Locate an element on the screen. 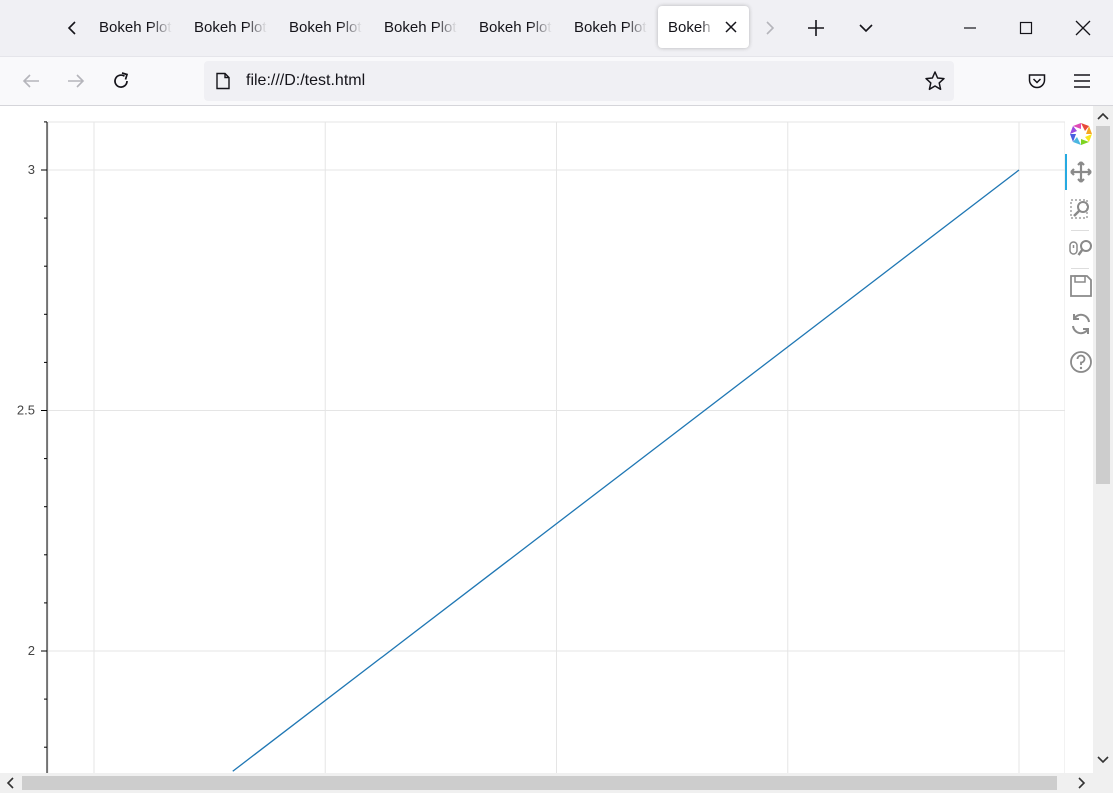 Image resolution: width=1113 pixels, height=793 pixels. vertical-scrollbar is located at coordinates (1103, 439).